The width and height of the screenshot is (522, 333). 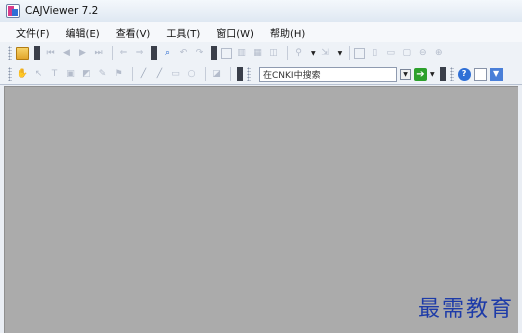 I want to click on title-bar: CAJViewer 7.2, so click(x=261, y=11).